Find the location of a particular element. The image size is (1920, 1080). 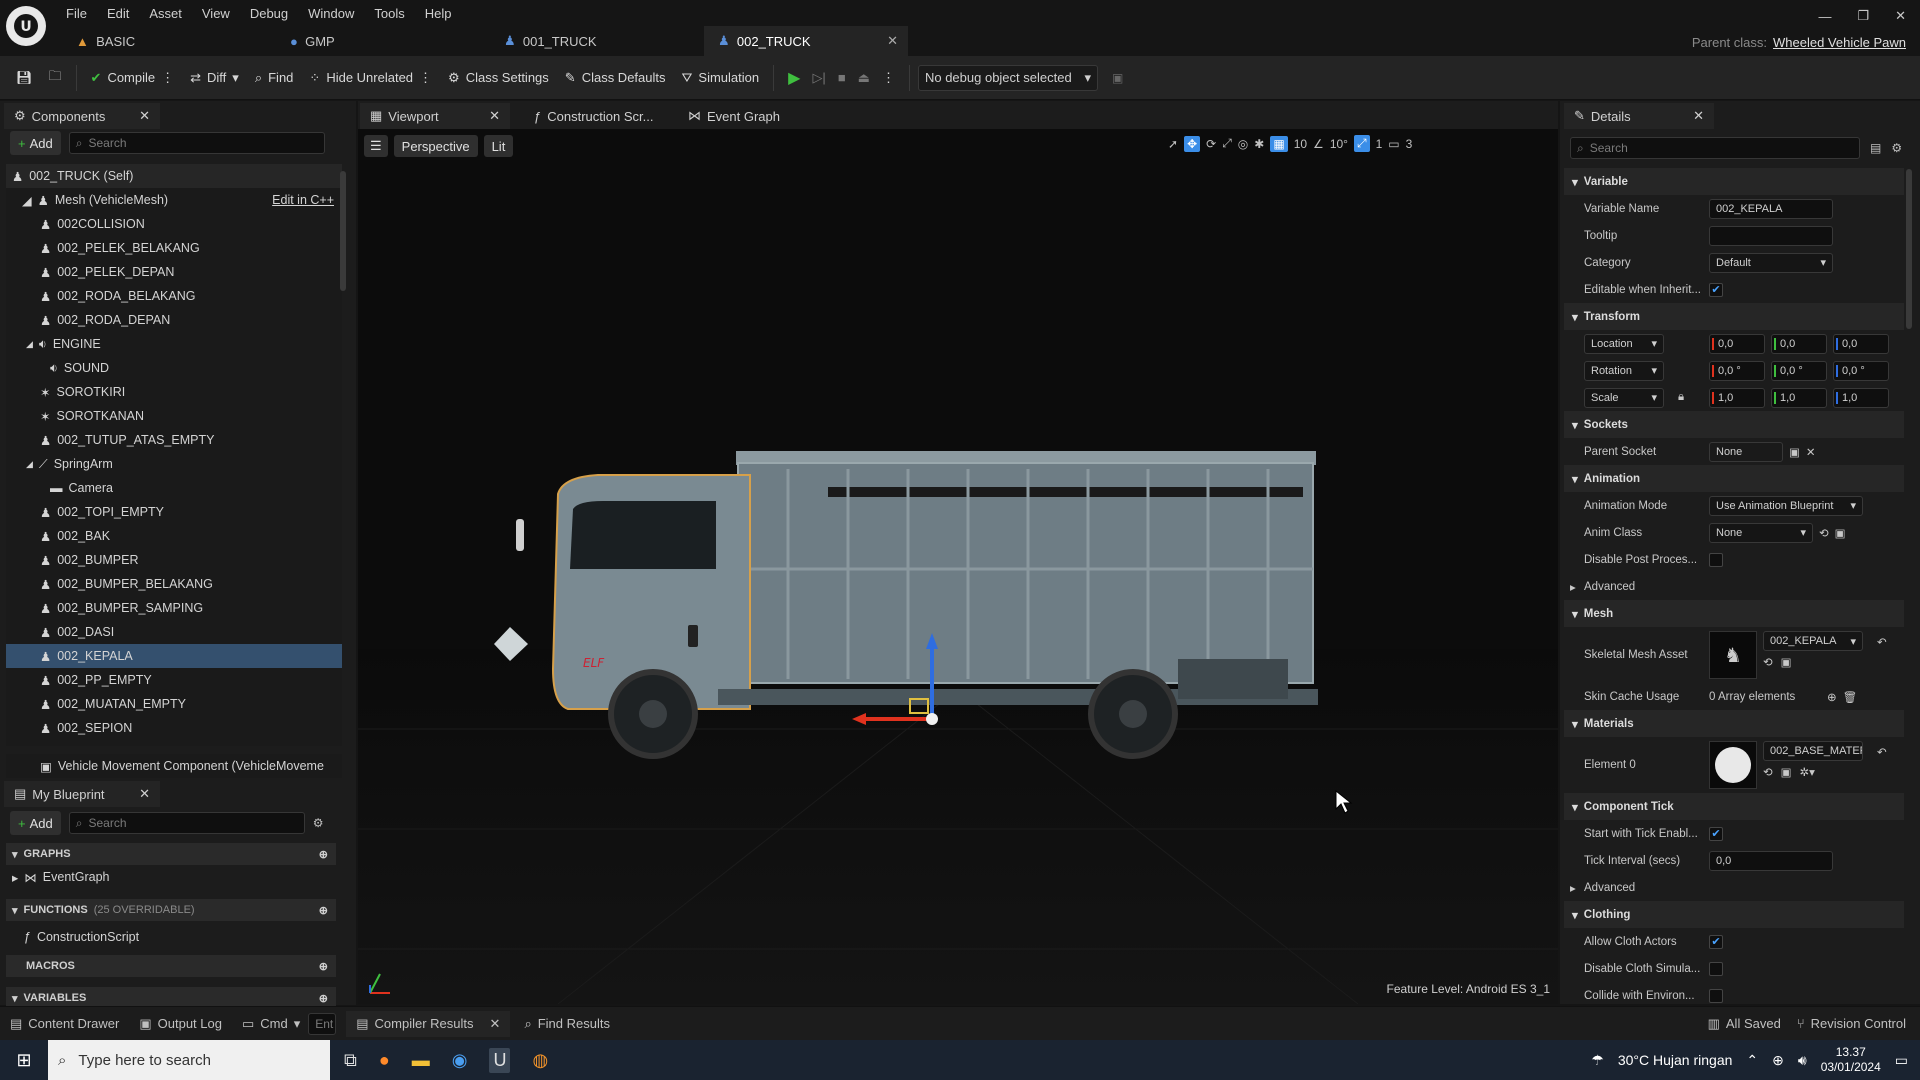

lit-button: Lit is located at coordinates (498, 146).